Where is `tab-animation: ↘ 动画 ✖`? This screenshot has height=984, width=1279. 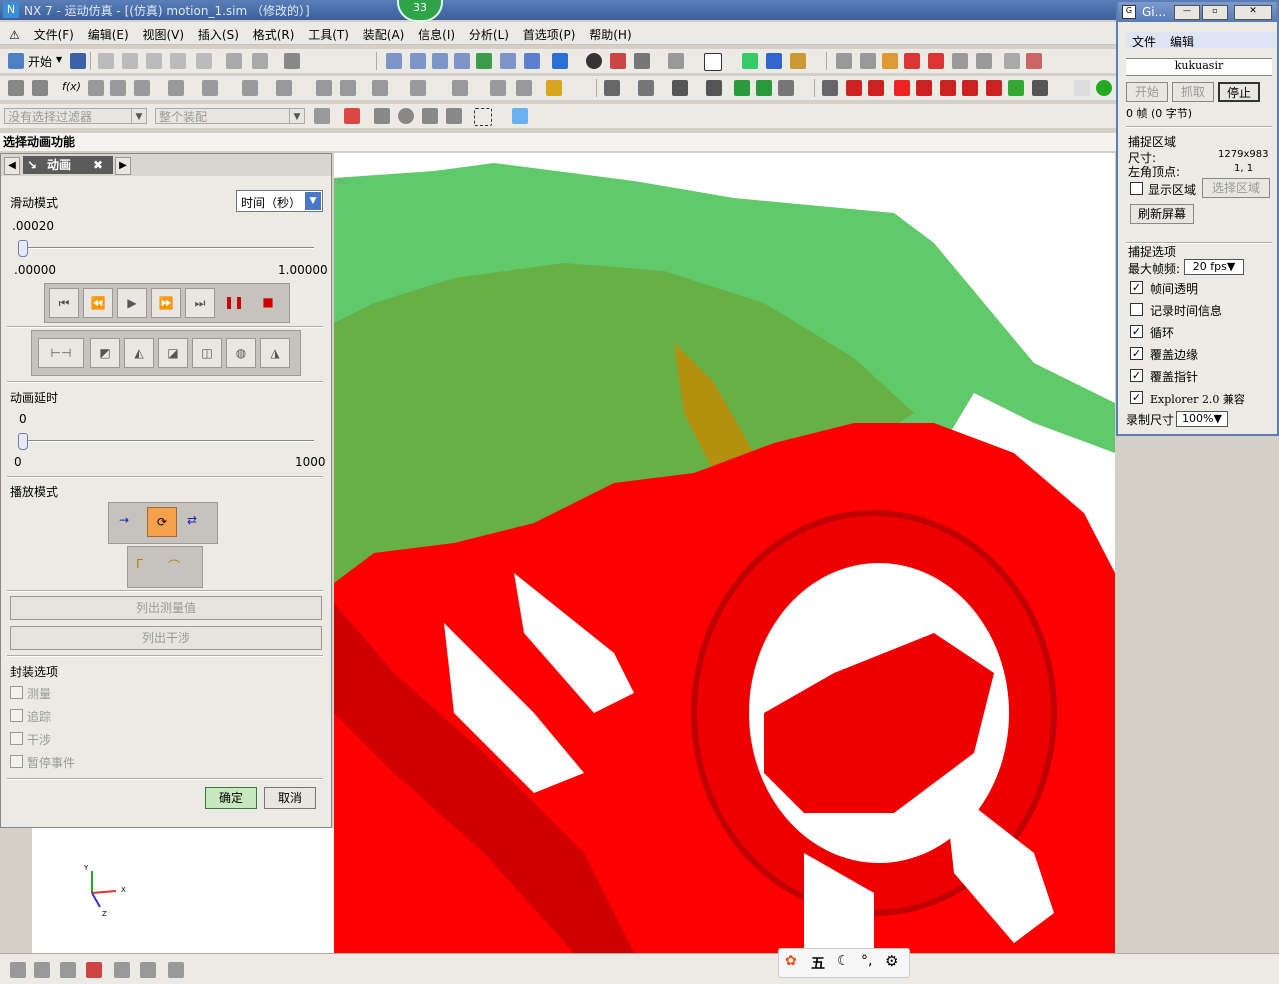 tab-animation: ↘ 动画 ✖ is located at coordinates (68, 165).